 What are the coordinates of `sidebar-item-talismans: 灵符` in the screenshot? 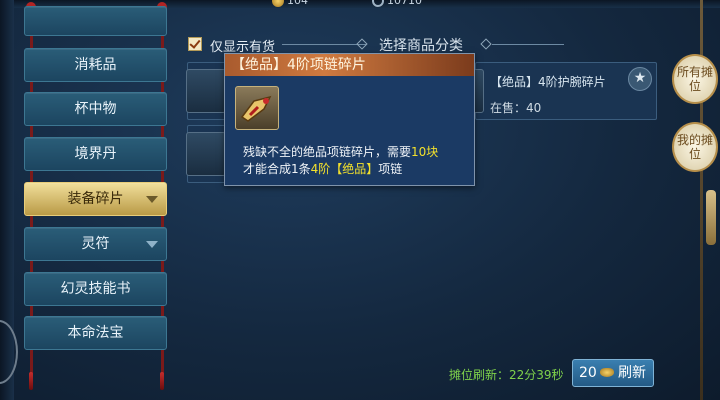 It's located at (95, 244).